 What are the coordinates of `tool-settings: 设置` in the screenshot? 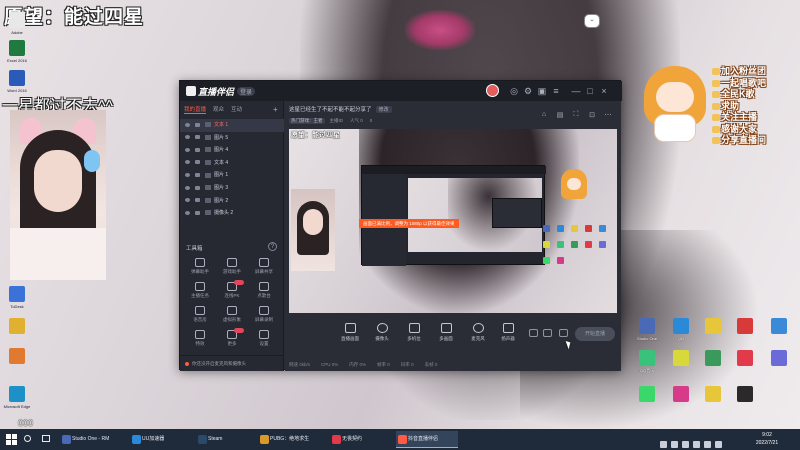 It's located at (264, 341).